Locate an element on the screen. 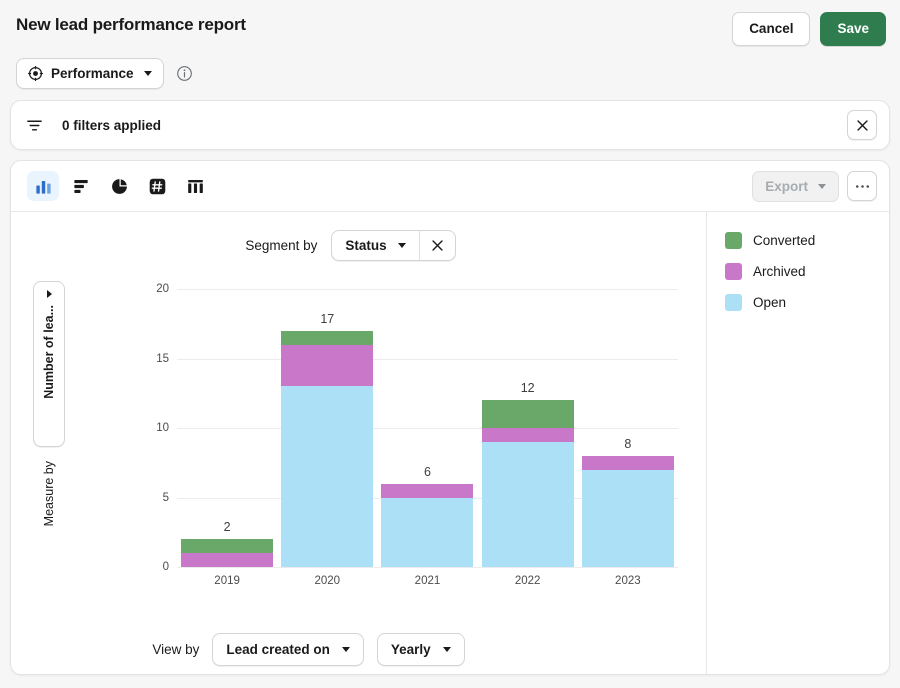 The image size is (900, 688). bar-total-label: 17 is located at coordinates (327, 318).